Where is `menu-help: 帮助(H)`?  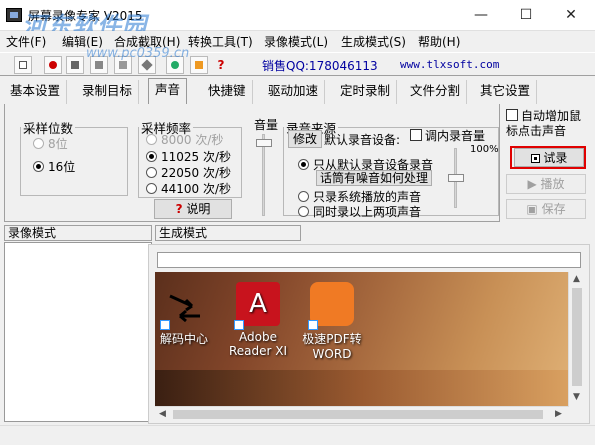
menu-help: 帮助(H) is located at coordinates (439, 41).